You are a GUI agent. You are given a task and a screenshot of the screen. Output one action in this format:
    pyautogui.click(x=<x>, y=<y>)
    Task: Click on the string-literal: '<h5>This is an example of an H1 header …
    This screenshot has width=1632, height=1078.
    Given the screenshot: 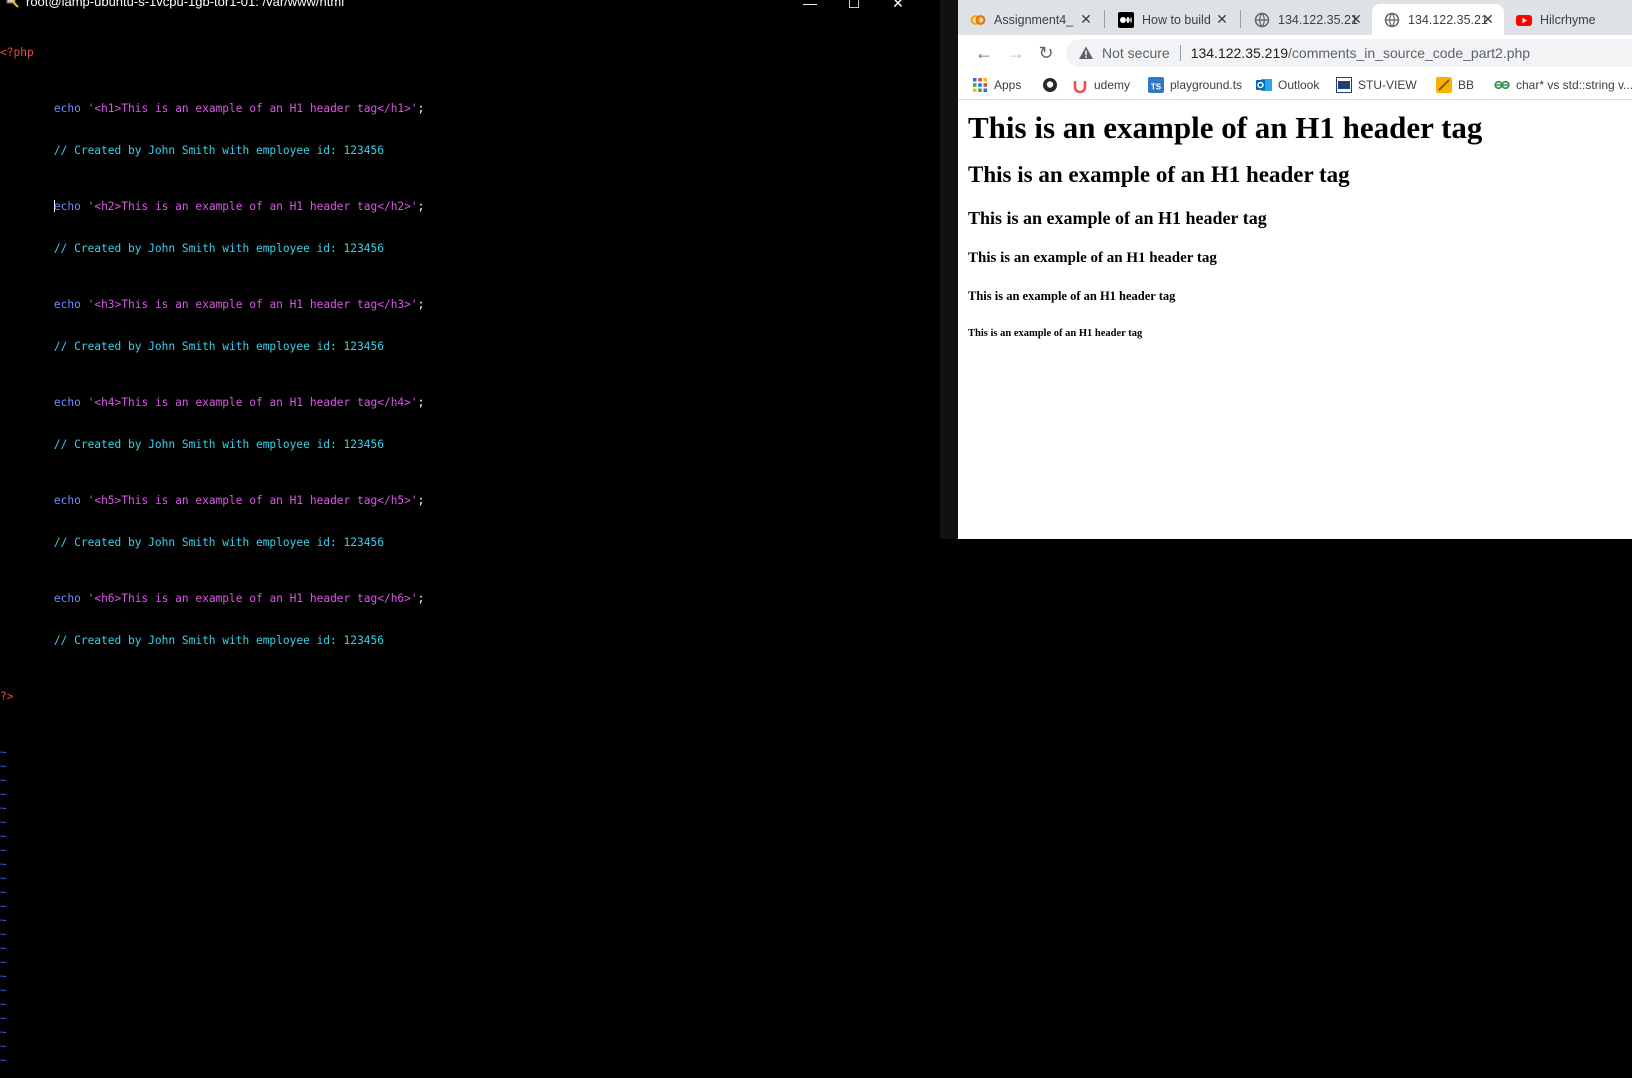 What is the action you would take?
    pyautogui.click(x=252, y=500)
    